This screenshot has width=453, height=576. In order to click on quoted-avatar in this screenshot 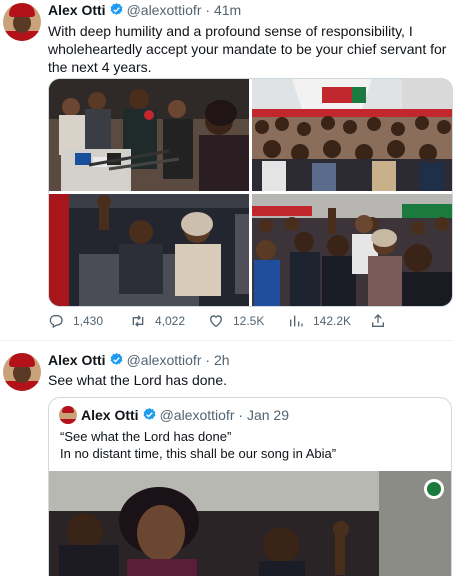, I will do `click(68, 415)`.